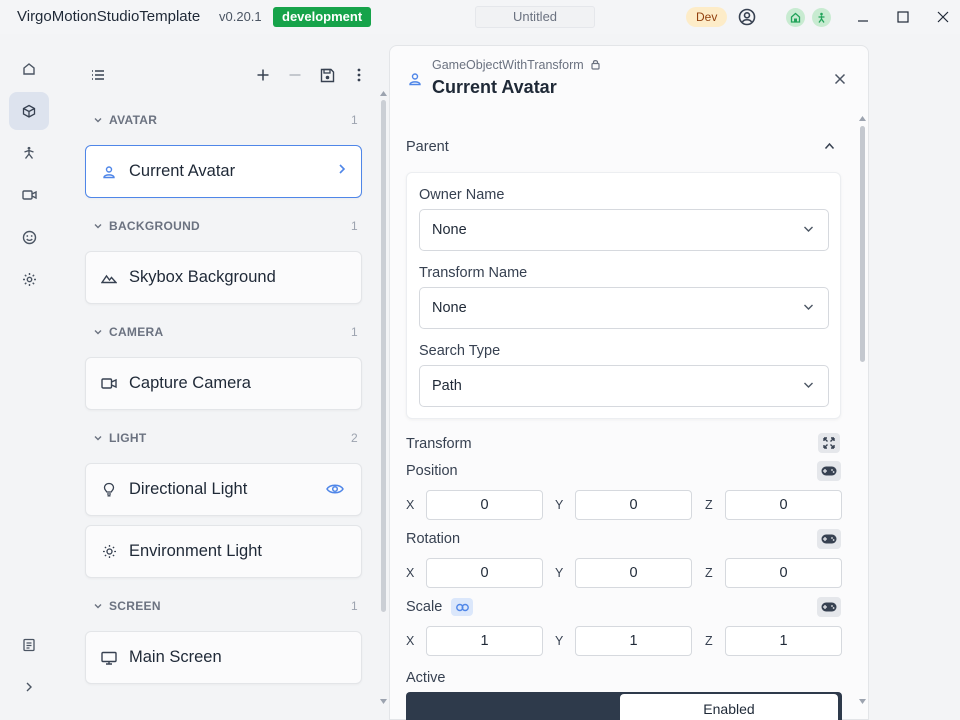  What do you see at coordinates (783, 641) in the screenshot?
I see `scale-z-input: 1` at bounding box center [783, 641].